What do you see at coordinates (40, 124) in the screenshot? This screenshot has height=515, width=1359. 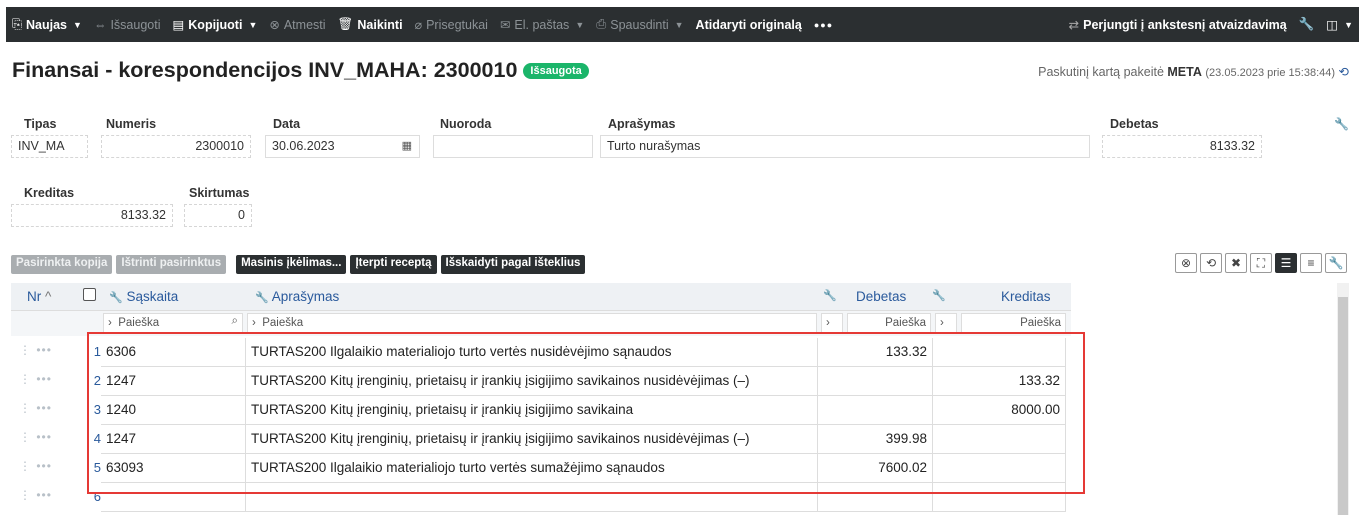 I see `tipas-label: Tipas` at bounding box center [40, 124].